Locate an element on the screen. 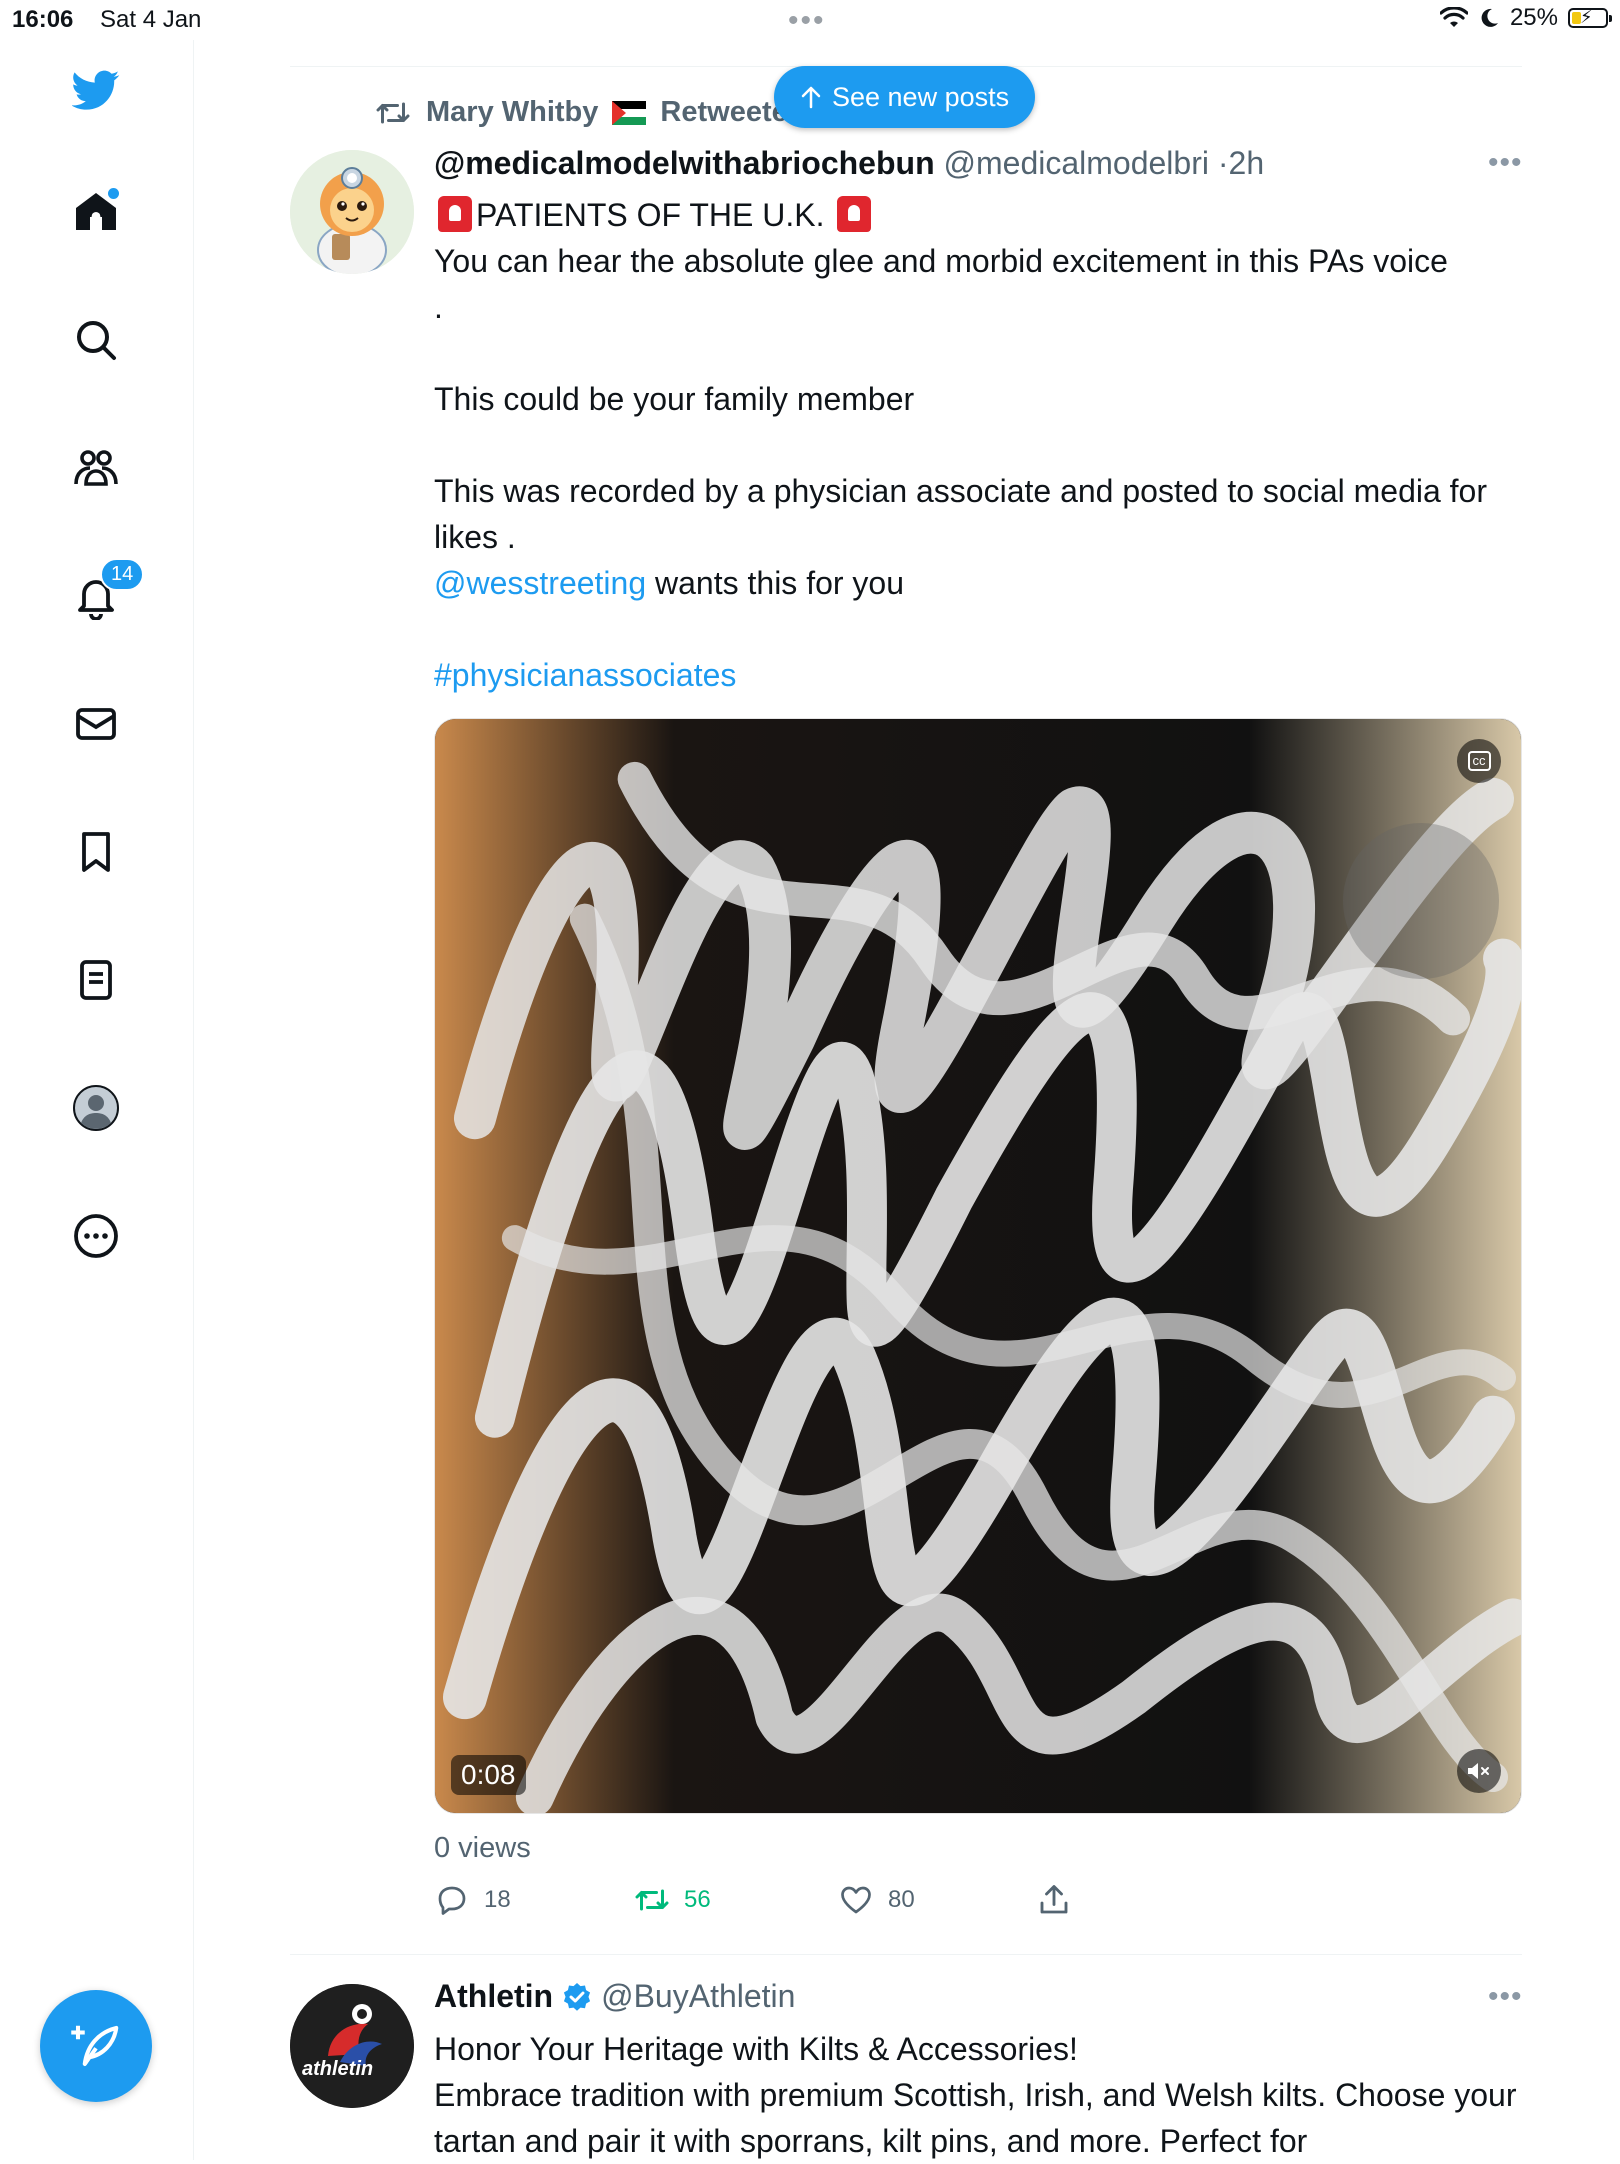 Image resolution: width=1620 pixels, height=2164 pixels. arrow-up-icon is located at coordinates (811, 97).